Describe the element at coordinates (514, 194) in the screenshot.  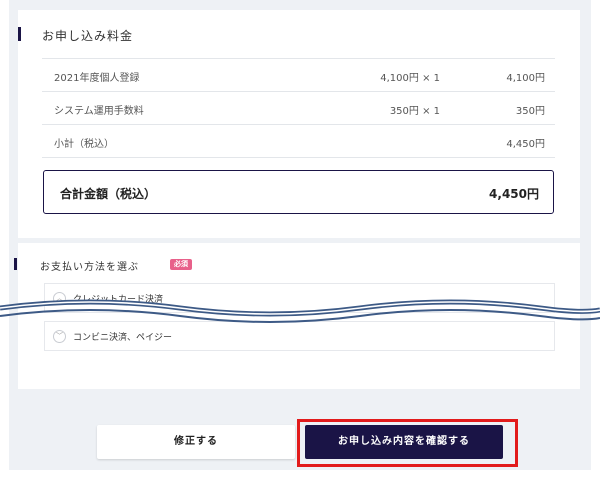
I see `total-value: 4,450円` at that location.